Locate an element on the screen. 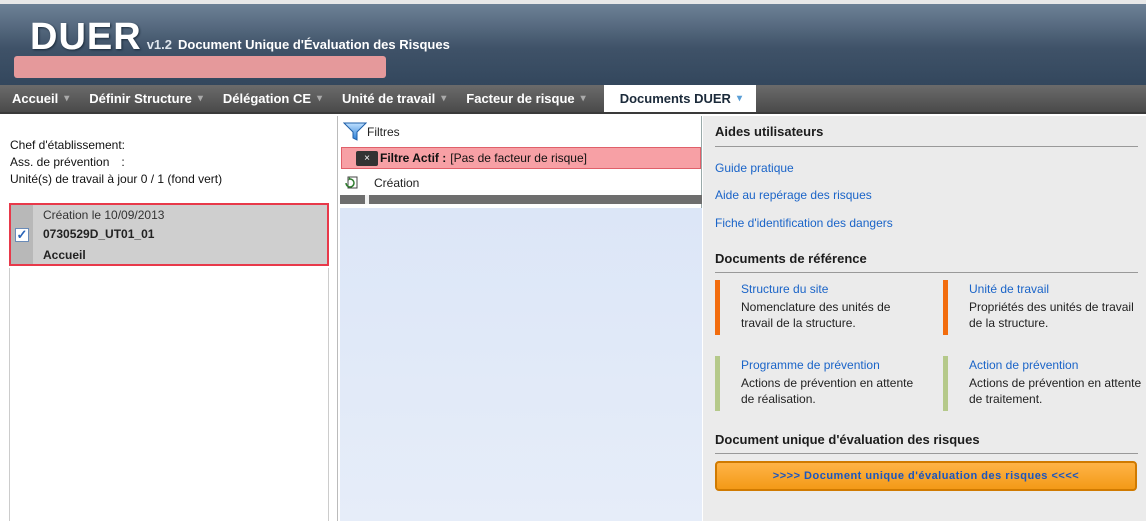  column-strip is located at coordinates (521, 199).